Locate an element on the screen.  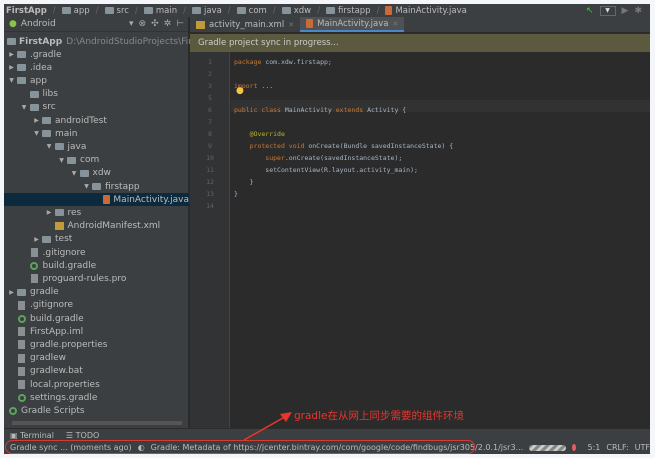
tree-item: ▶ res is located at coordinates (96, 212).